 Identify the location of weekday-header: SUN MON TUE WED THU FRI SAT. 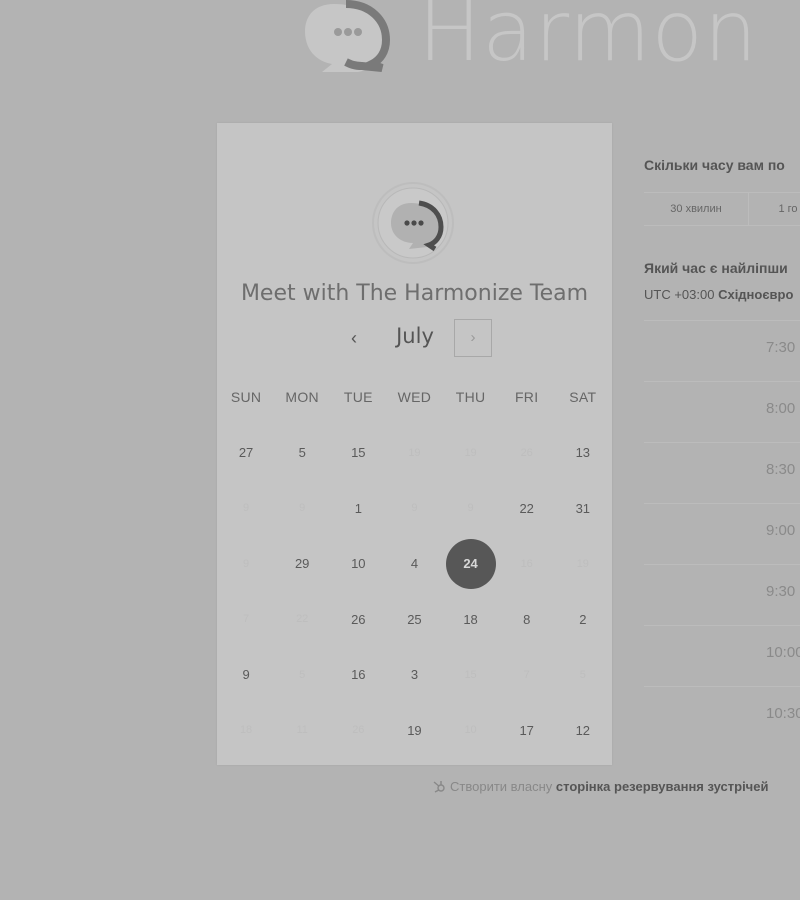
(414, 397).